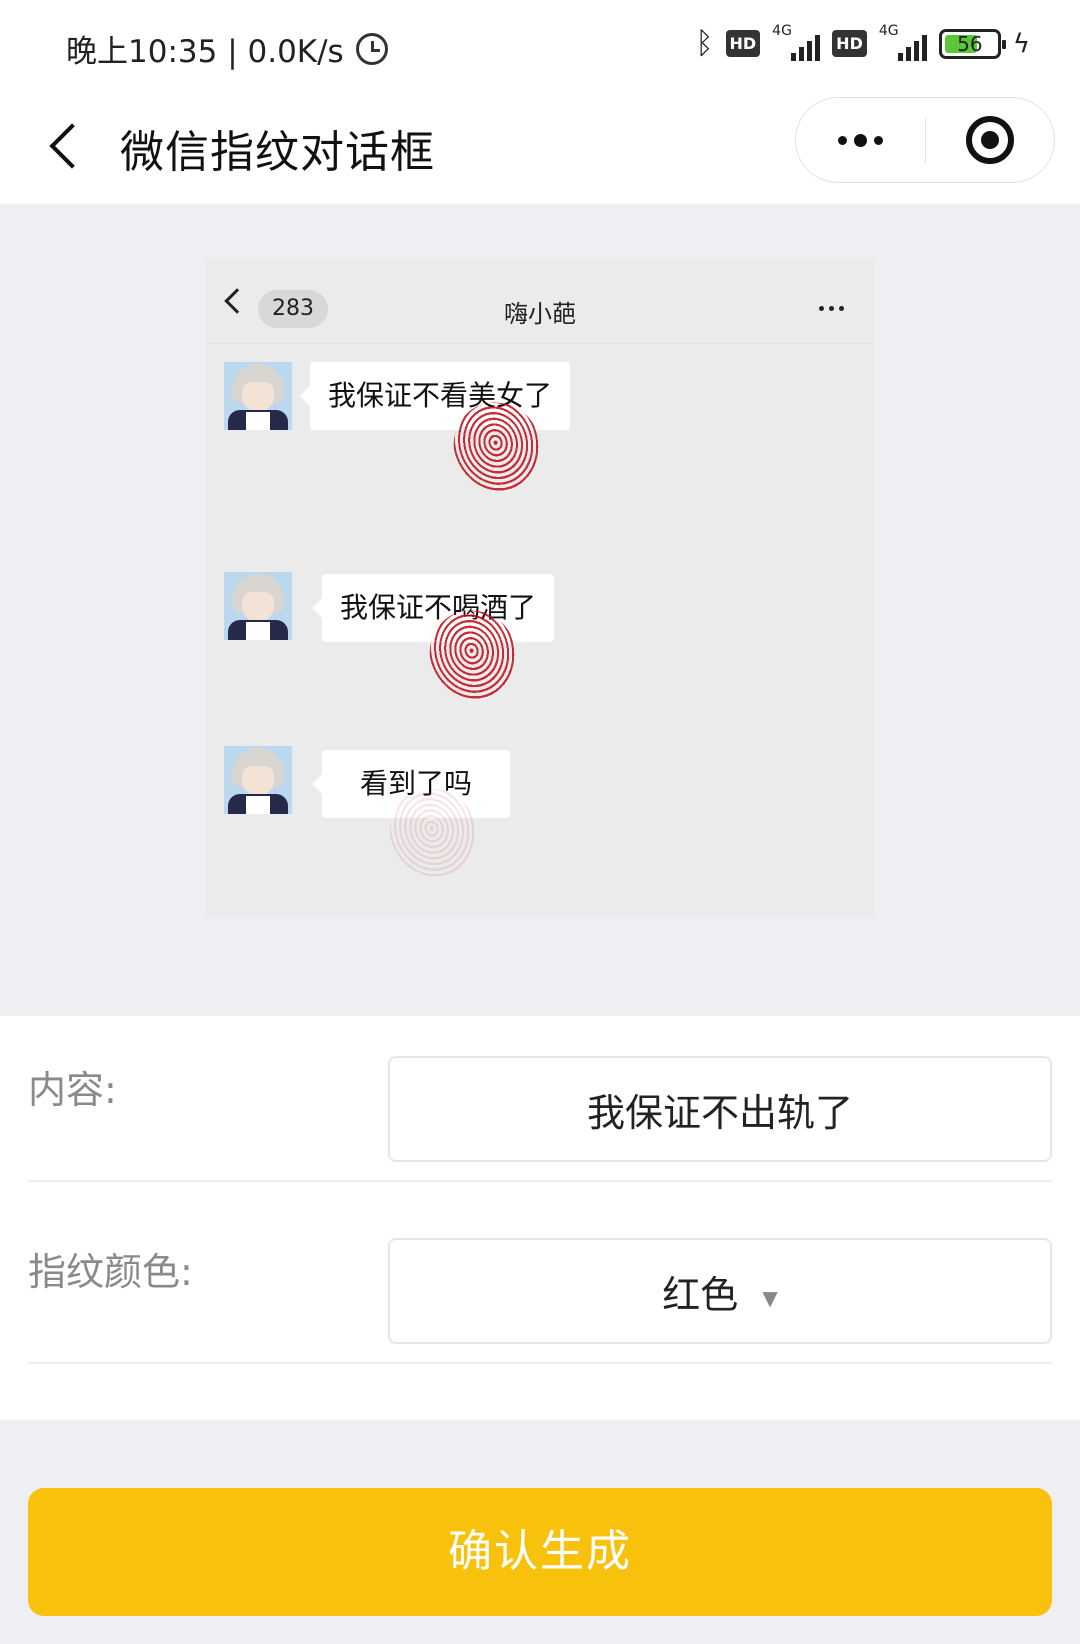 The image size is (1080, 1644). Describe the element at coordinates (888, 30) in the screenshot. I see `network-type-2: 4G` at that location.